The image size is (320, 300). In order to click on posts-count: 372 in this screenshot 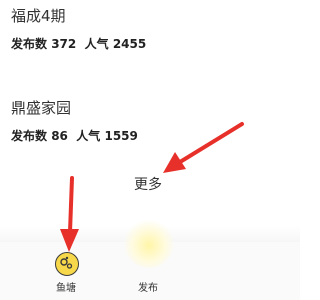, I will do `click(64, 44)`.